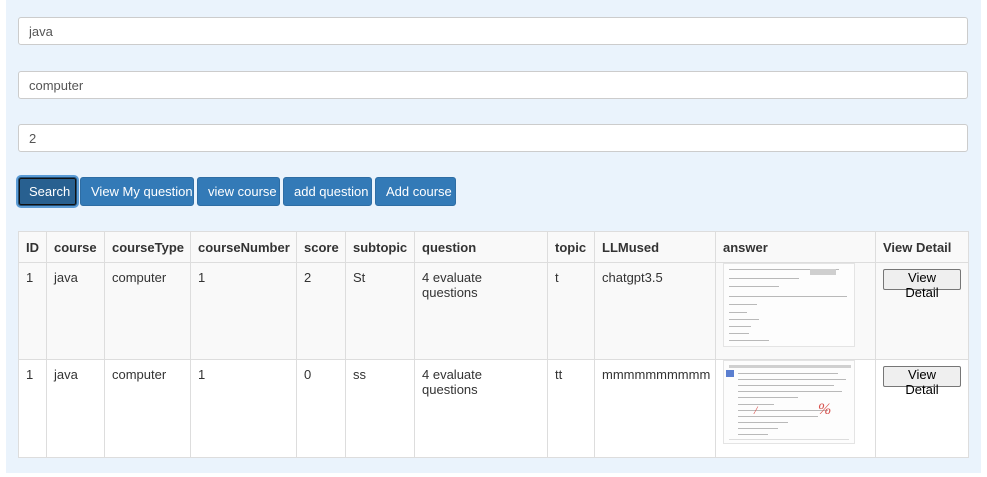 This screenshot has height=477, width=987. What do you see at coordinates (321, 408) in the screenshot?
I see `cell-score: 0` at bounding box center [321, 408].